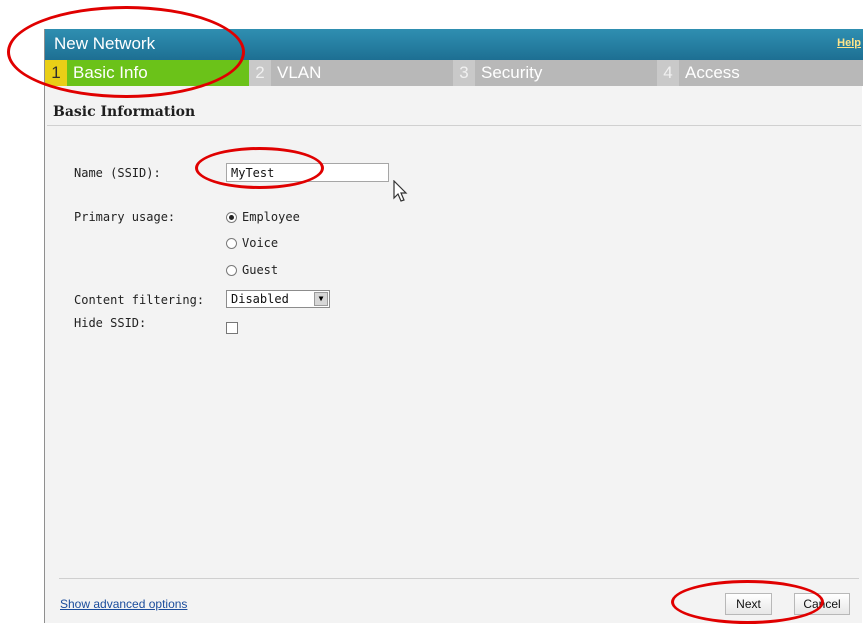 This screenshot has height=624, width=864. I want to click on tab-access: 4 Access, so click(759, 73).